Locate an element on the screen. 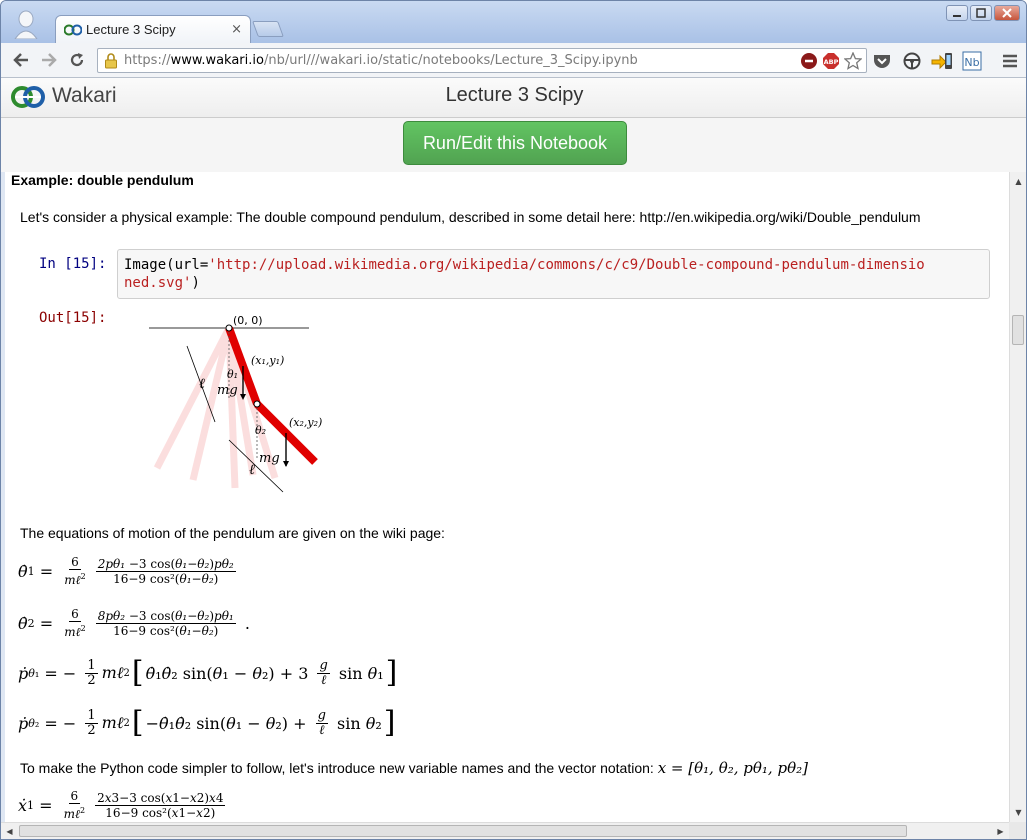 Image resolution: width=1027 pixels, height=840 pixels. maximize-button is located at coordinates (981, 13).